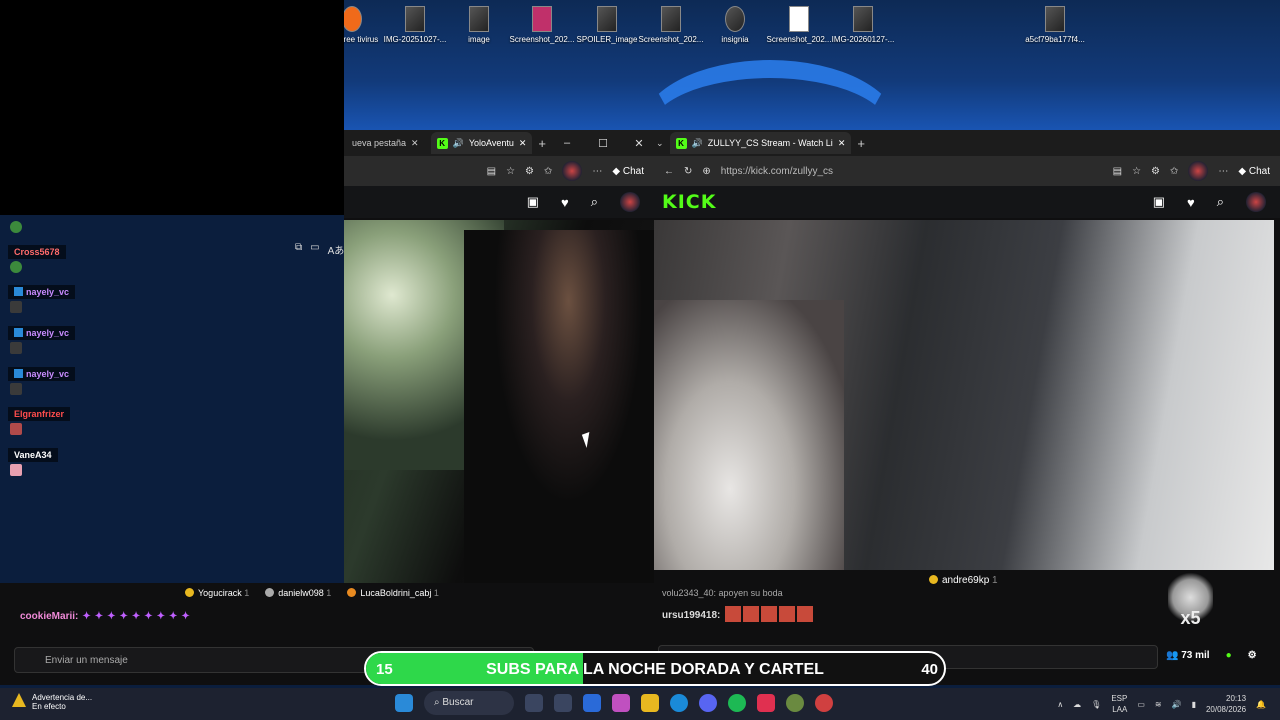 This screenshot has height=720, width=1280. What do you see at coordinates (499, 171) in the screenshot?
I see `left-address-bar: ▤ ☆ ⚙ ✩ ⋯ ◆ Chat` at bounding box center [499, 171].